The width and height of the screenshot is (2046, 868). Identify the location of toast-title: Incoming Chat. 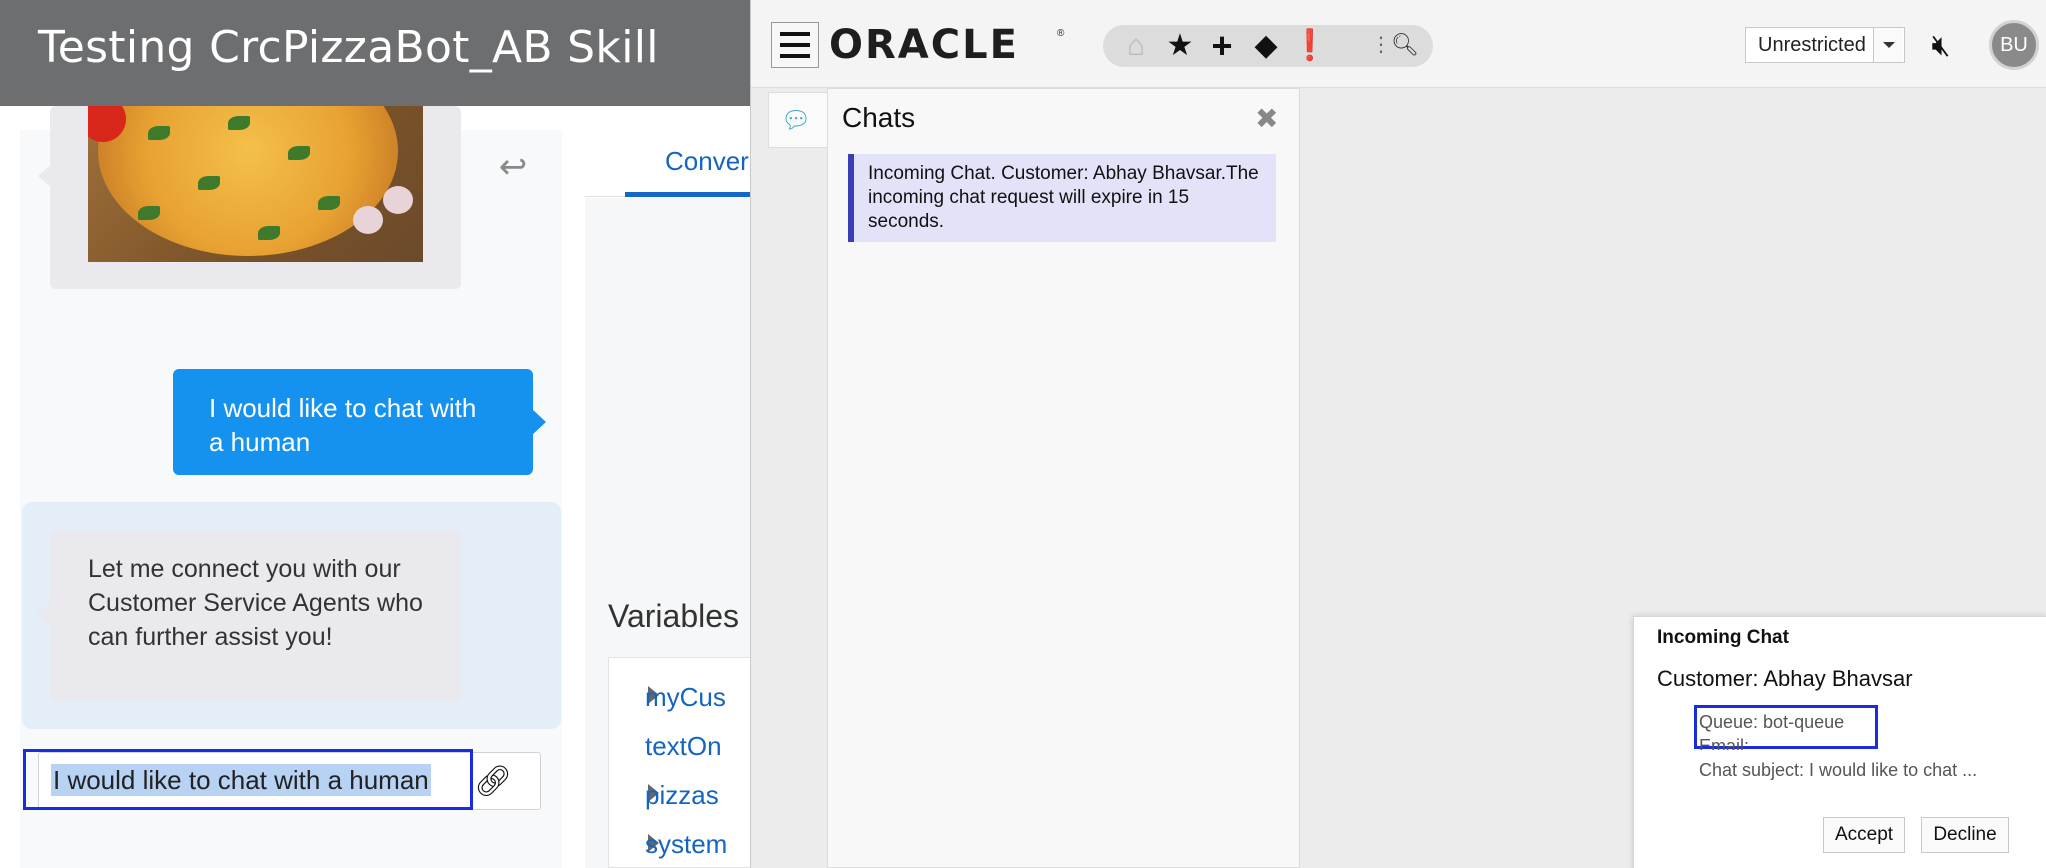
(1723, 637).